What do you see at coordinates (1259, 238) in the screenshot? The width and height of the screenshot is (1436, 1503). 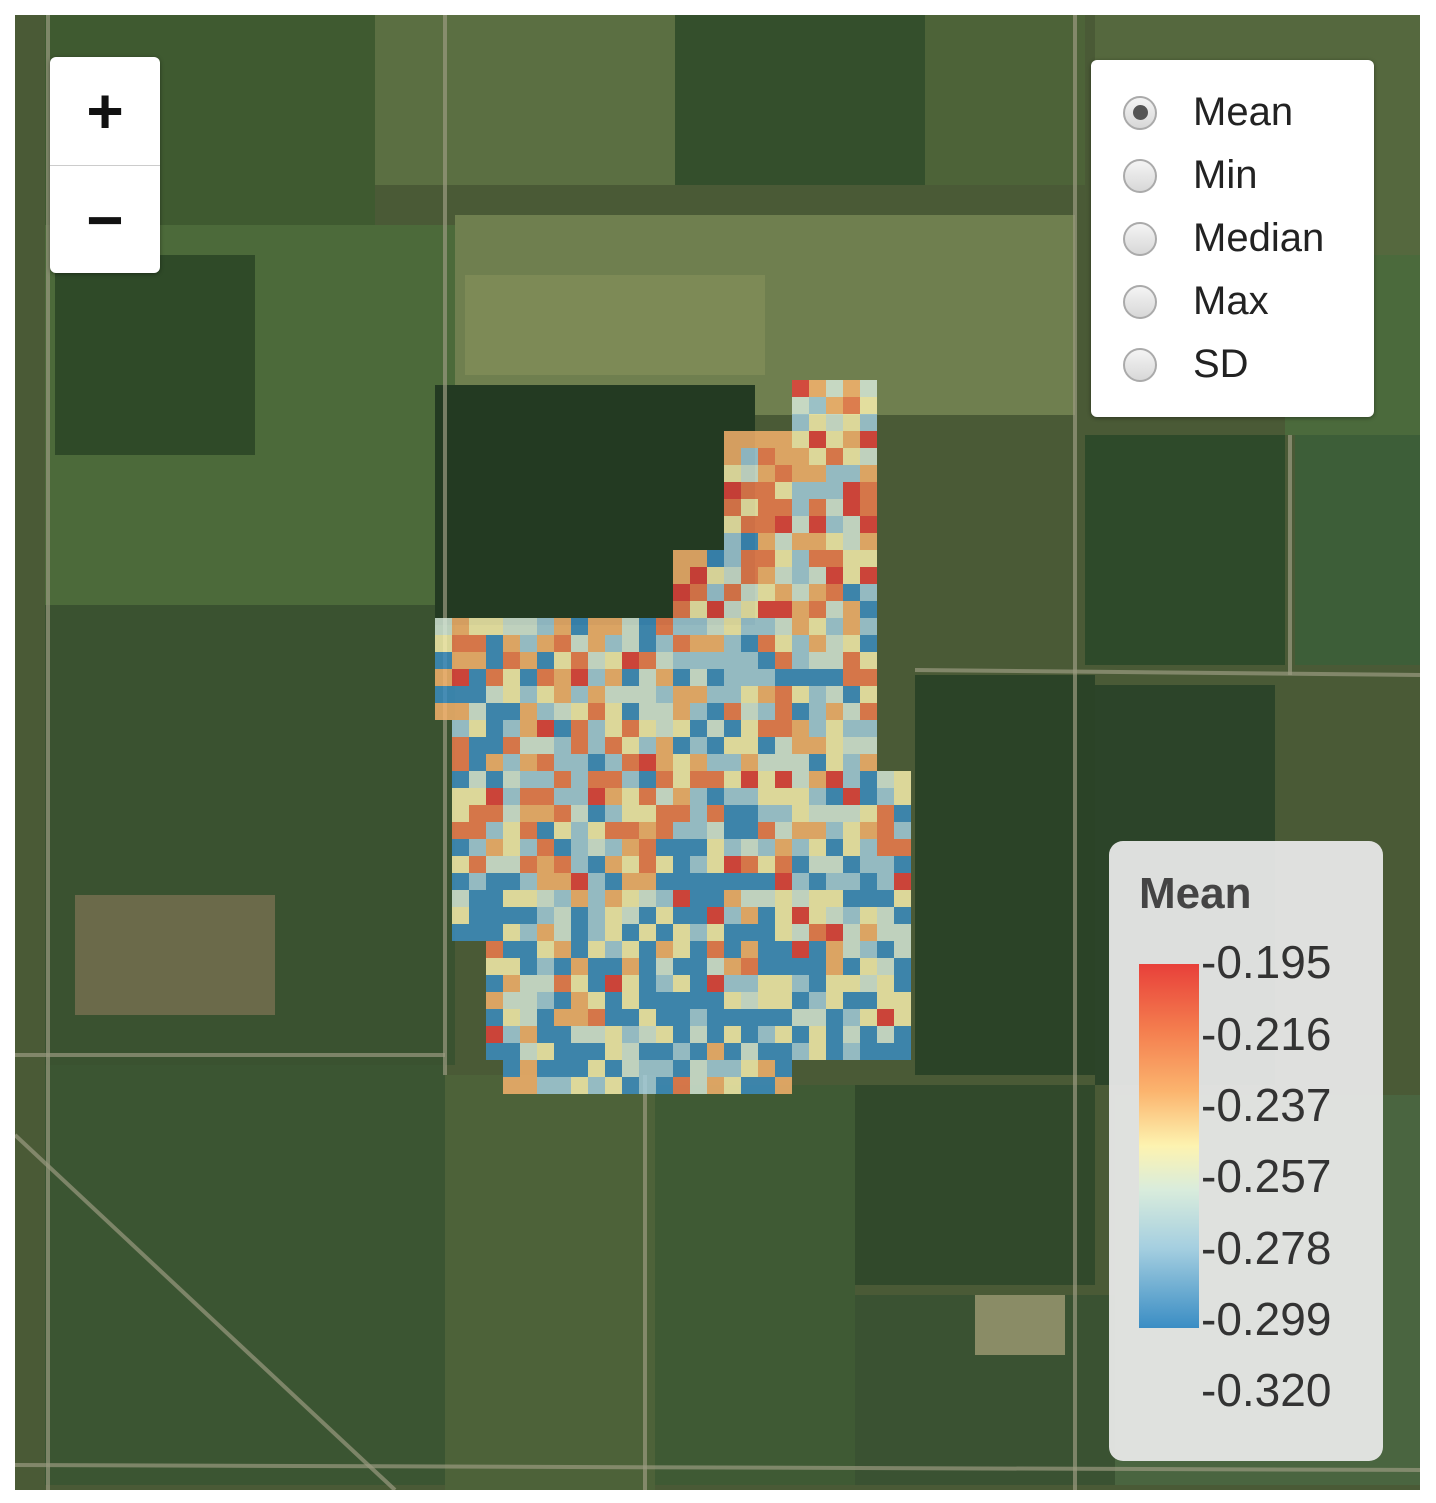 I see `layer-label: Median` at bounding box center [1259, 238].